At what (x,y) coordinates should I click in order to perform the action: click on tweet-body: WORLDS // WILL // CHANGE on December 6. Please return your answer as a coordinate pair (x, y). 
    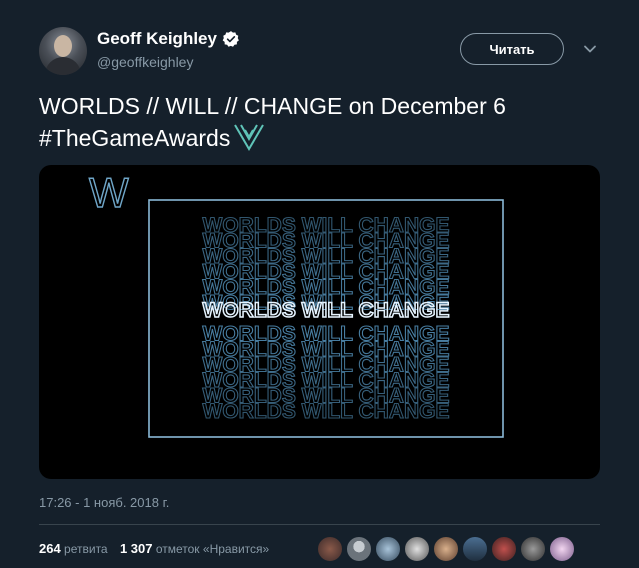
    Looking at the image, I should click on (272, 106).